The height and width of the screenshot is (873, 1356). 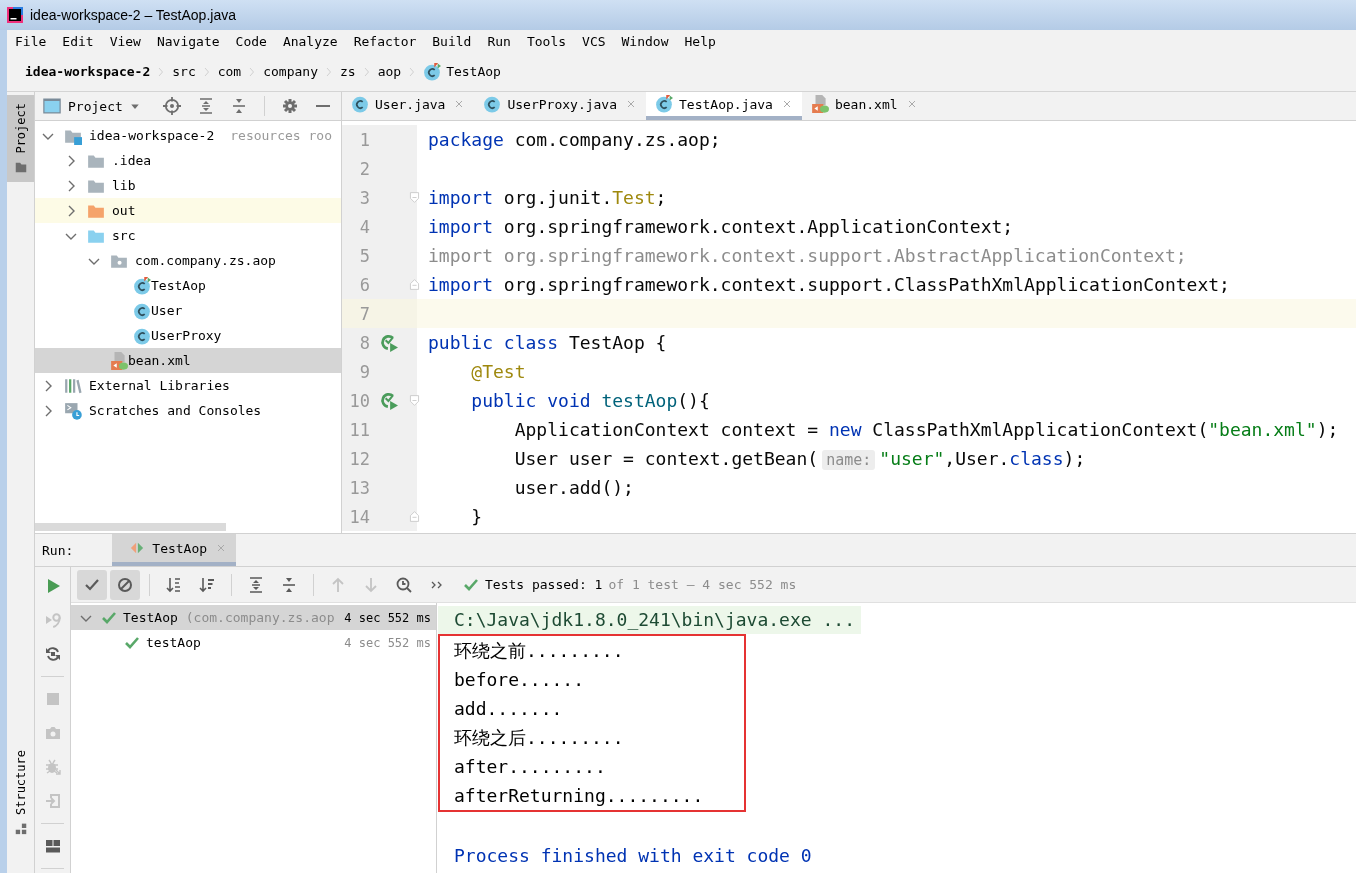 I want to click on menu-item: Help, so click(x=700, y=41).